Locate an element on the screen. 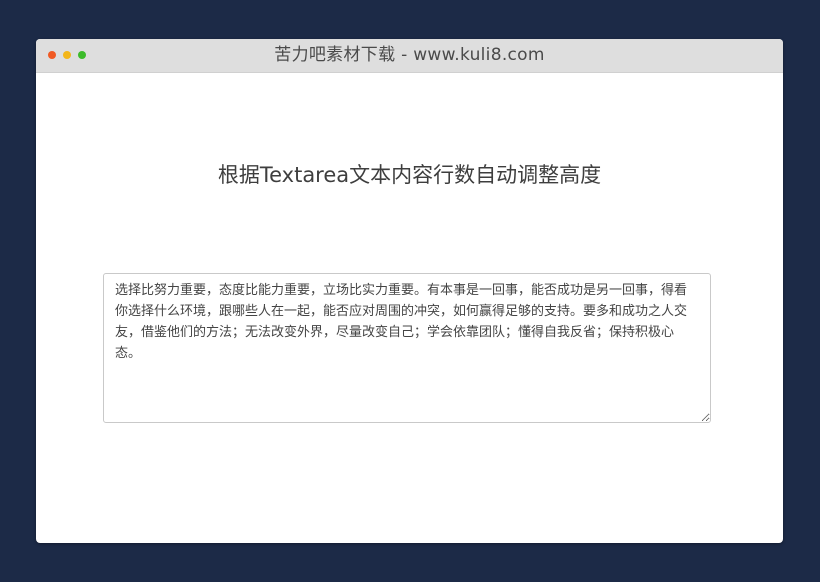 The height and width of the screenshot is (582, 820). page-title: 根据Textarea文本内容行数自动调整高度 is located at coordinates (409, 175).